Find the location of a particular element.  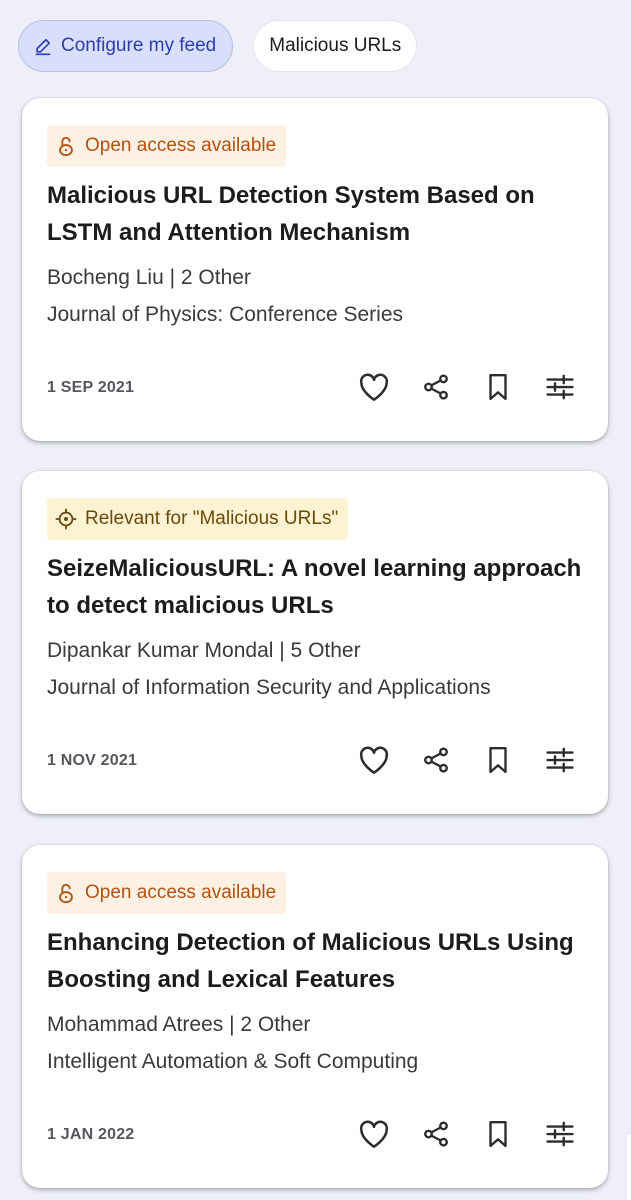

relevance-badge: Relevant for "Malicious URLs" is located at coordinates (198, 519).